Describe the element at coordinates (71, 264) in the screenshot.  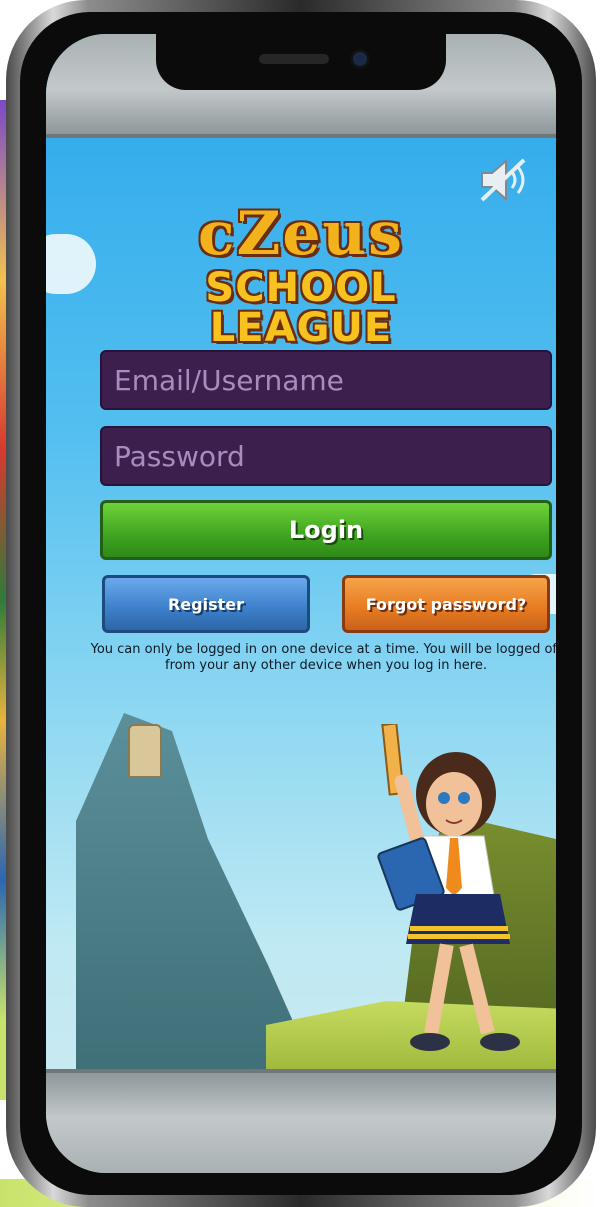
I see `cloud` at that location.